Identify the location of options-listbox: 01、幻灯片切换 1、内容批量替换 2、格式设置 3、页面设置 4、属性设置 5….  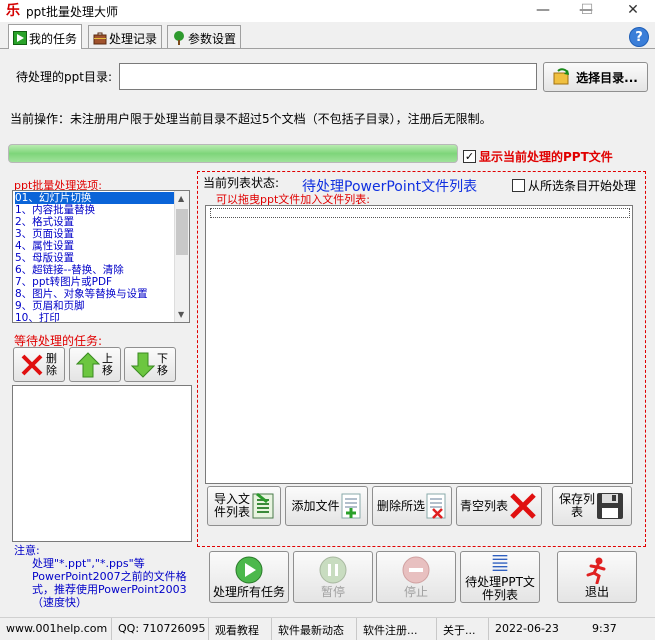
(101, 256).